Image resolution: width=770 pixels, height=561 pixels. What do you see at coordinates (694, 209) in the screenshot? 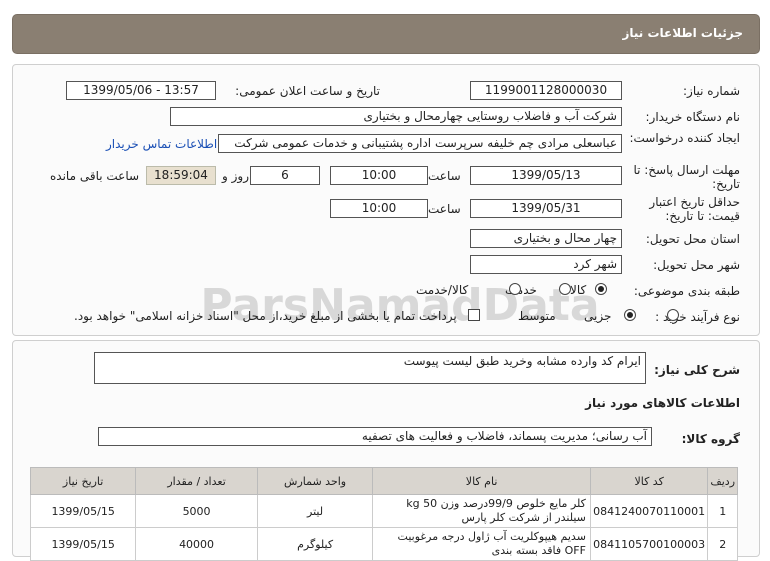
I see `validity-label: حداقل تاریخ اعتبار قیمت: تا تاریخ:` at bounding box center [694, 209].